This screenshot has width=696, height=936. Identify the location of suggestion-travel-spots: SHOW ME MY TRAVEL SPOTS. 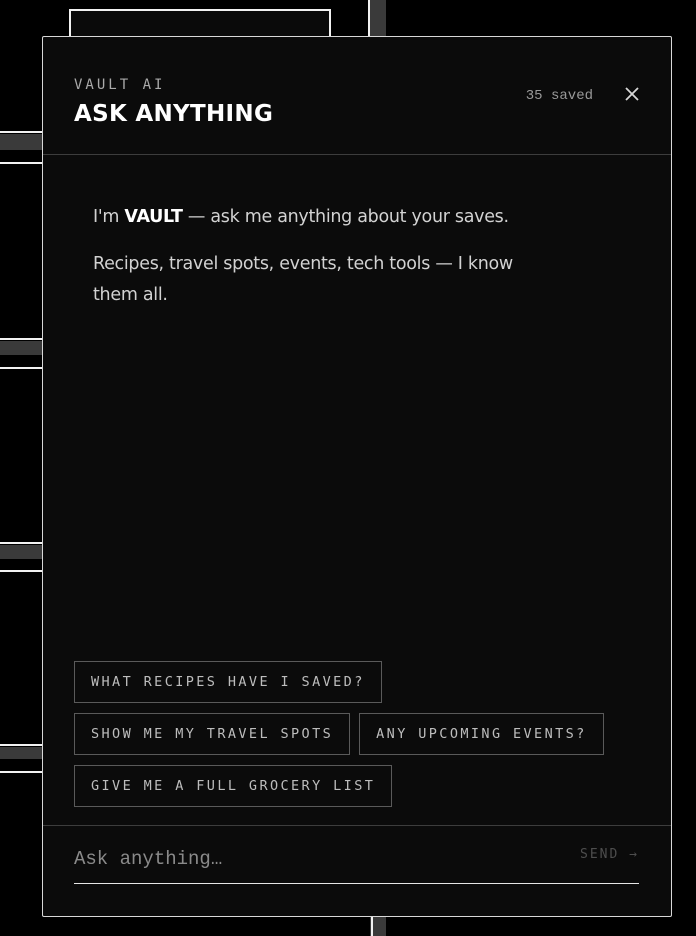
(212, 734).